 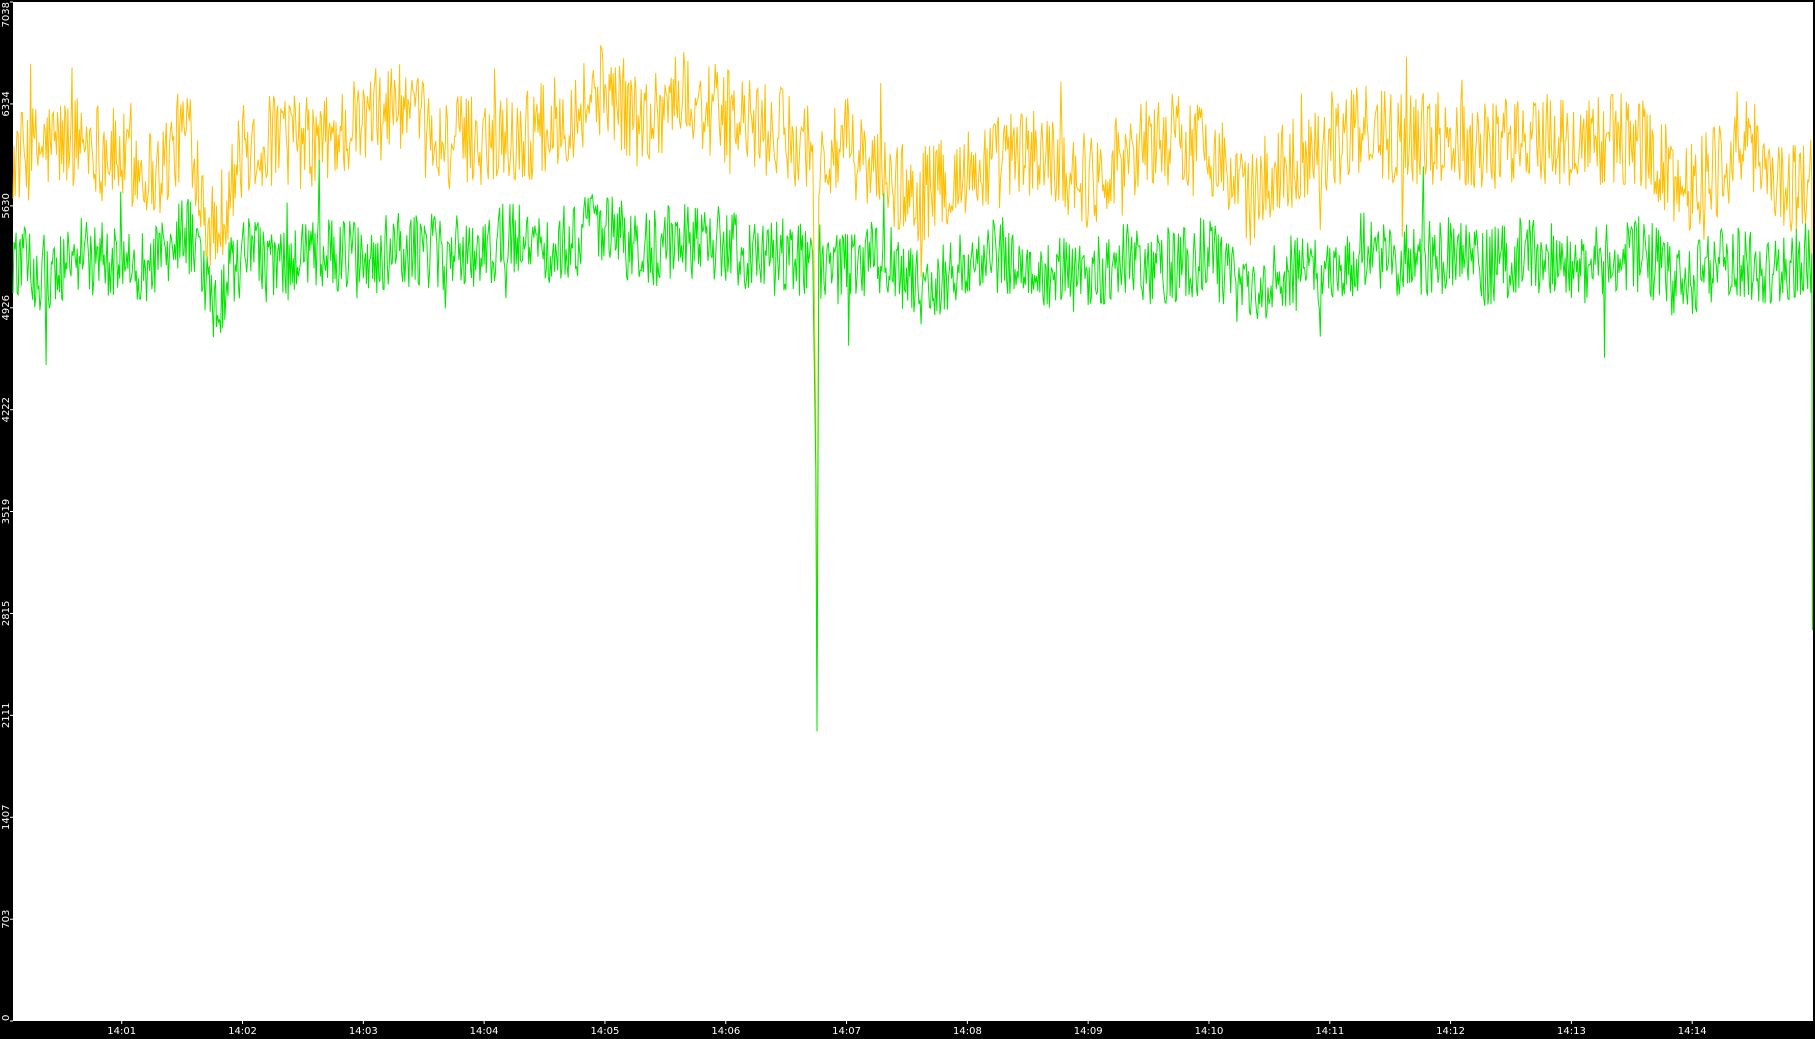 What do you see at coordinates (363, 1031) in the screenshot?
I see `x-tick-label: 14:03` at bounding box center [363, 1031].